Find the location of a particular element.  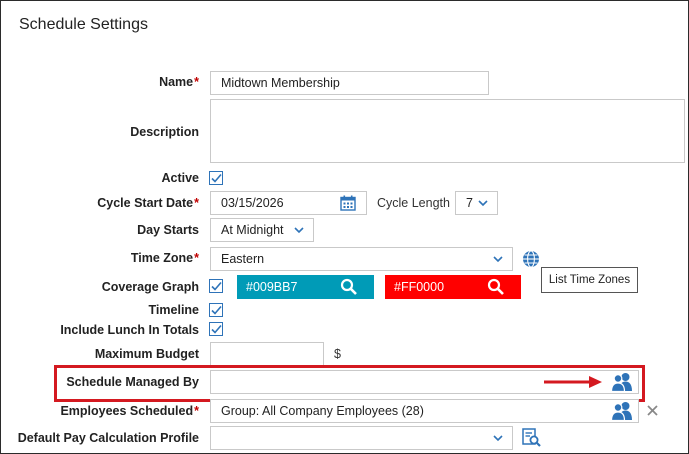

description-textarea is located at coordinates (447, 131).